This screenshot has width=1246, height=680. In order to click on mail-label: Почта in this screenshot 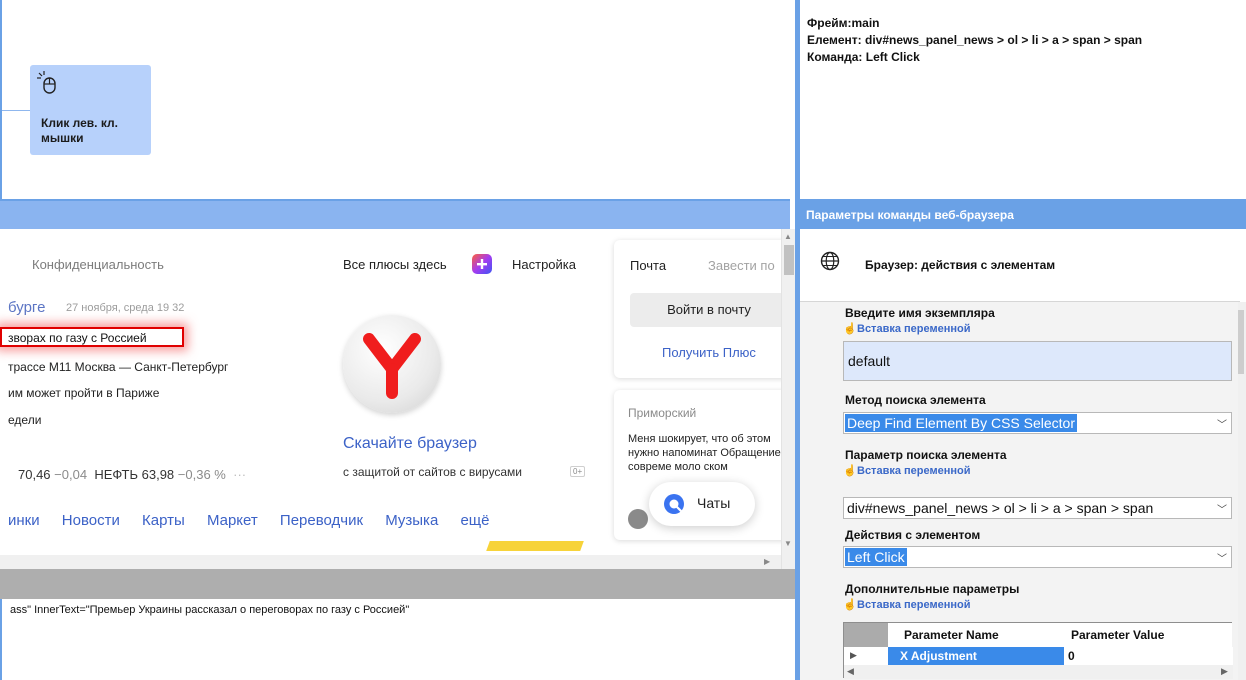, I will do `click(648, 265)`.